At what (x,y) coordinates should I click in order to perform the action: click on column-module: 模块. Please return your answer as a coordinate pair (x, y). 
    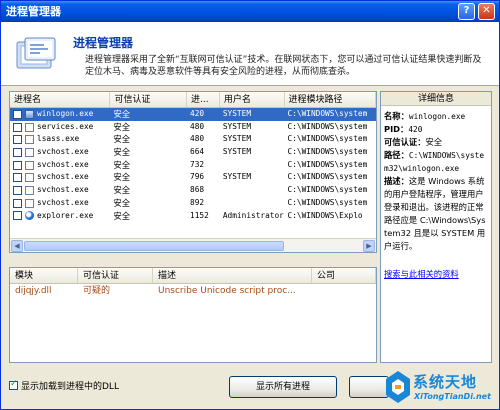
    Looking at the image, I should click on (44, 275).